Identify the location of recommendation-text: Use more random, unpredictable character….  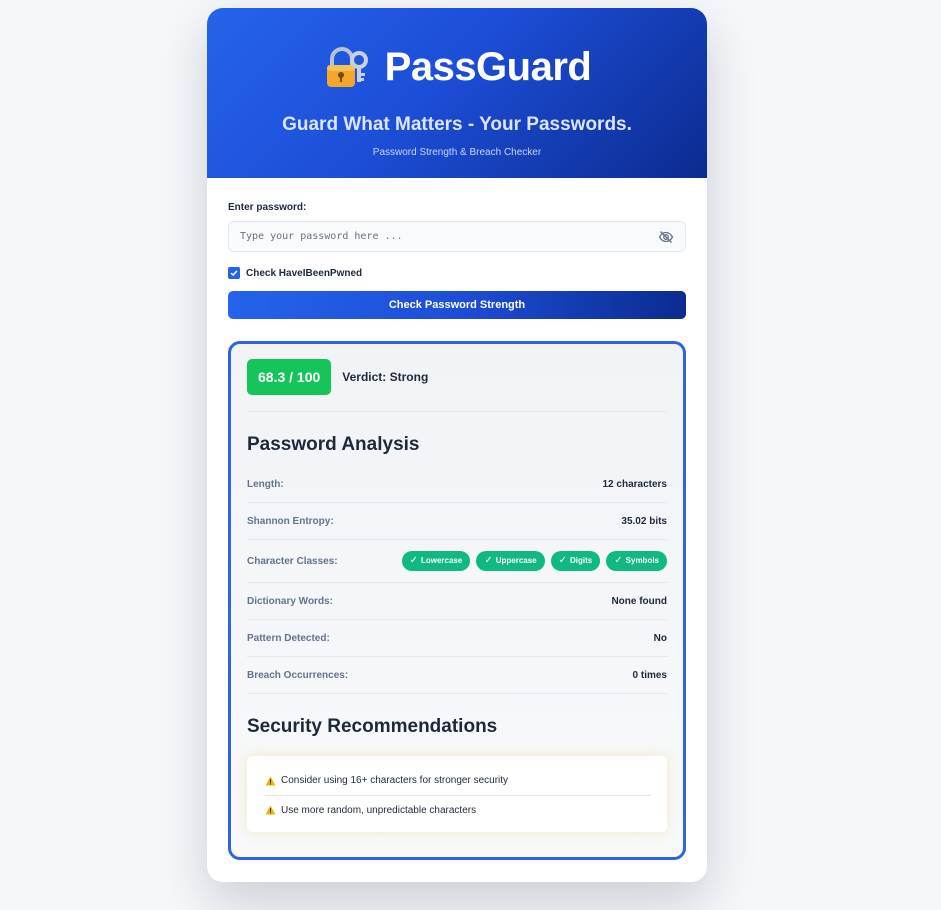
(379, 810).